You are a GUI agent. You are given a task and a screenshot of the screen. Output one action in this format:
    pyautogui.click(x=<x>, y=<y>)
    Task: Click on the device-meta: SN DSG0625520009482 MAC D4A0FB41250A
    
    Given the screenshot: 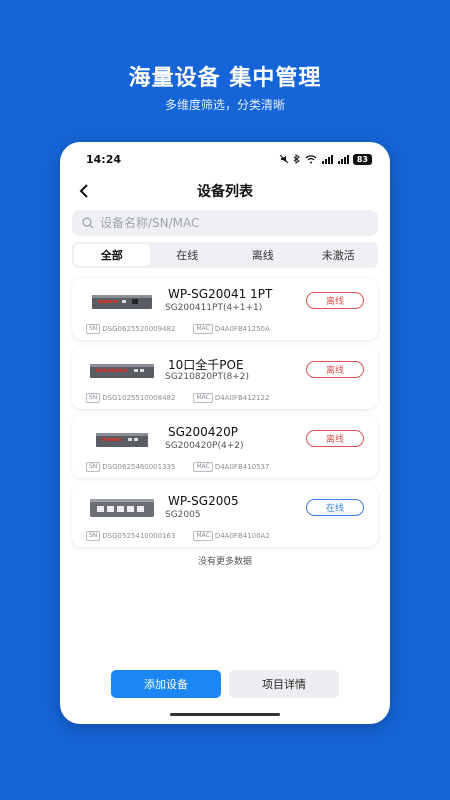 What is the action you would take?
    pyautogui.click(x=178, y=329)
    